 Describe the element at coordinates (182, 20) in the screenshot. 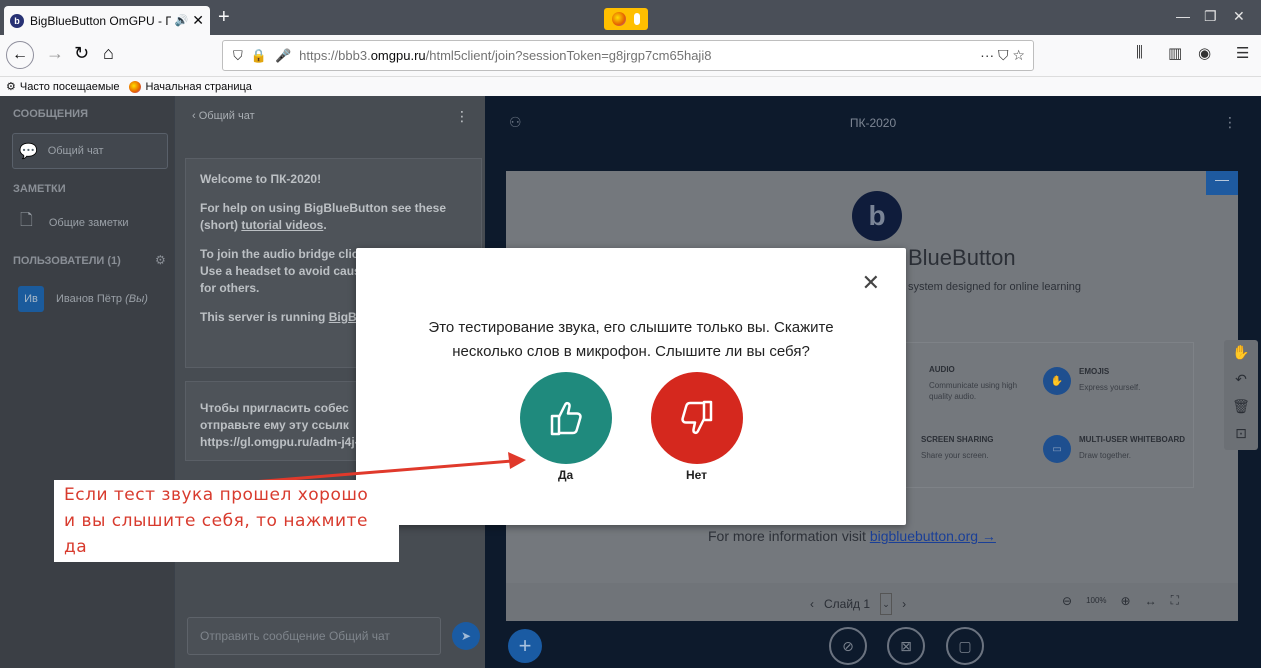

I see `speaker-icon: 🔊` at that location.